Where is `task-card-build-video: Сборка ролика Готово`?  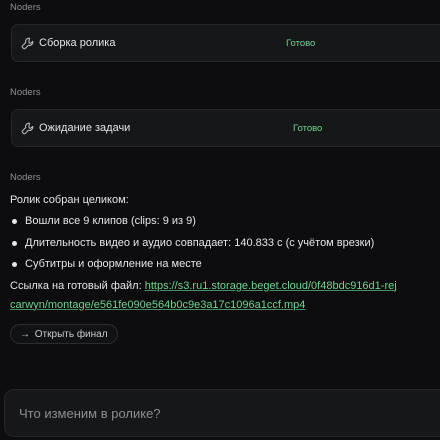
task-card-build-video: Сборка ролика Готово is located at coordinates (225, 43).